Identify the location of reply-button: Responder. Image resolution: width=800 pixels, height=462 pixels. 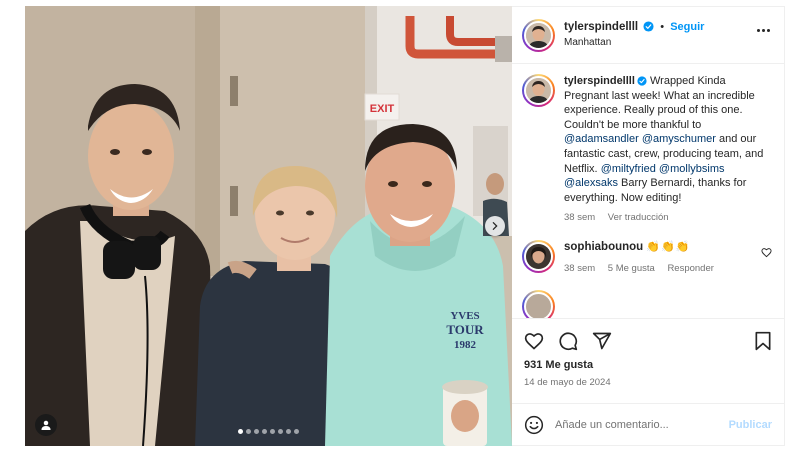
(690, 268).